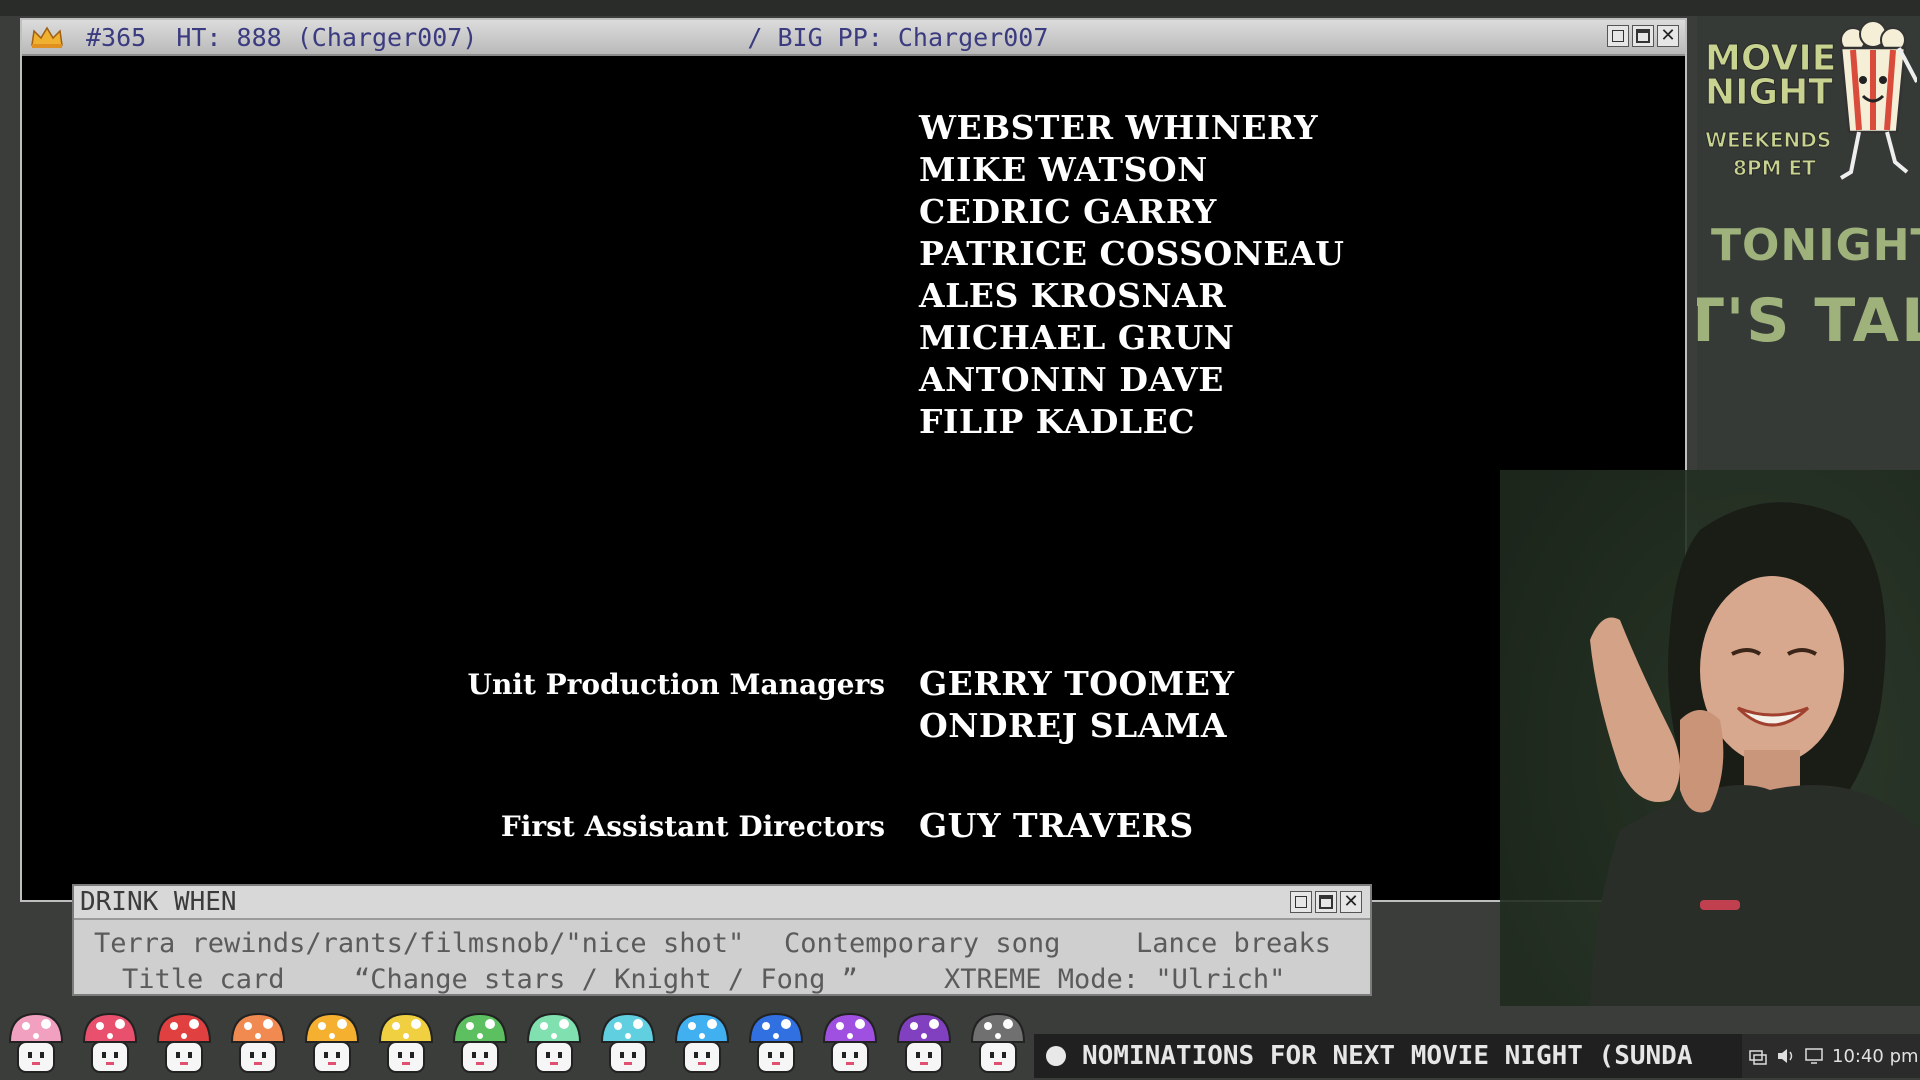 The image size is (1920, 1080). I want to click on drink-when-title: DRINK WHEN, so click(158, 902).